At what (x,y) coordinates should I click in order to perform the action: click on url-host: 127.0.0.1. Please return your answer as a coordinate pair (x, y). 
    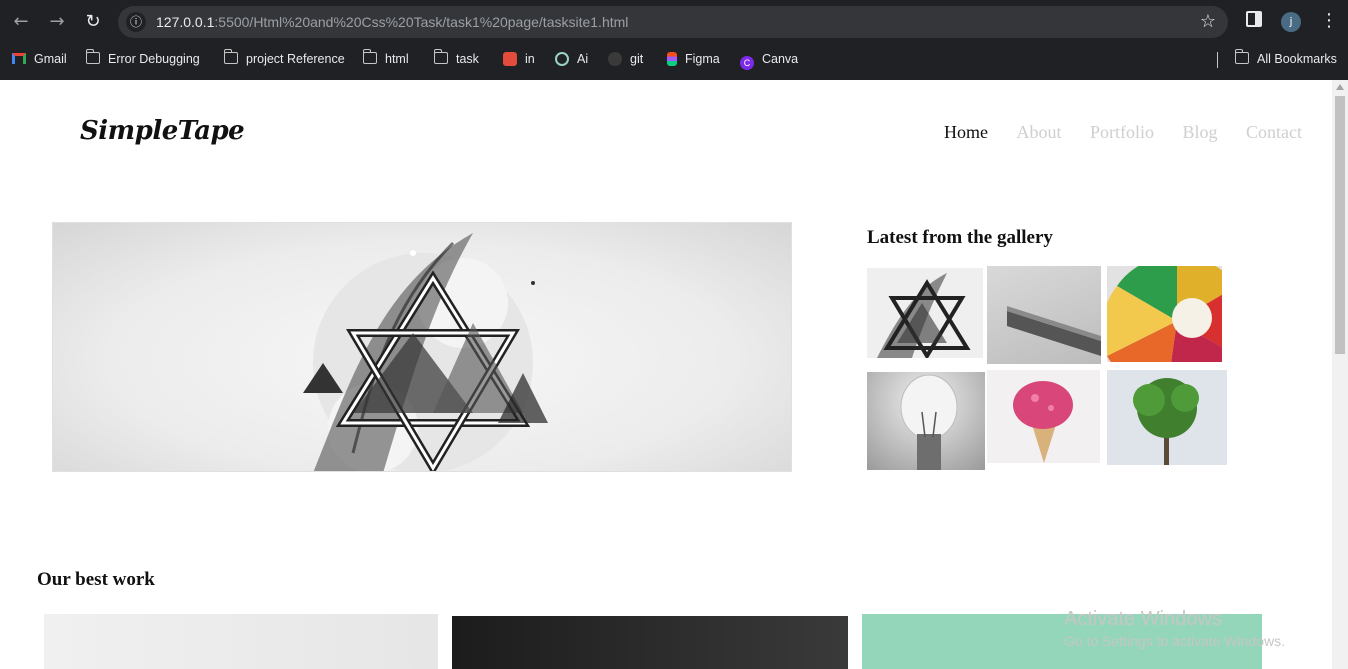
    Looking at the image, I should click on (185, 22).